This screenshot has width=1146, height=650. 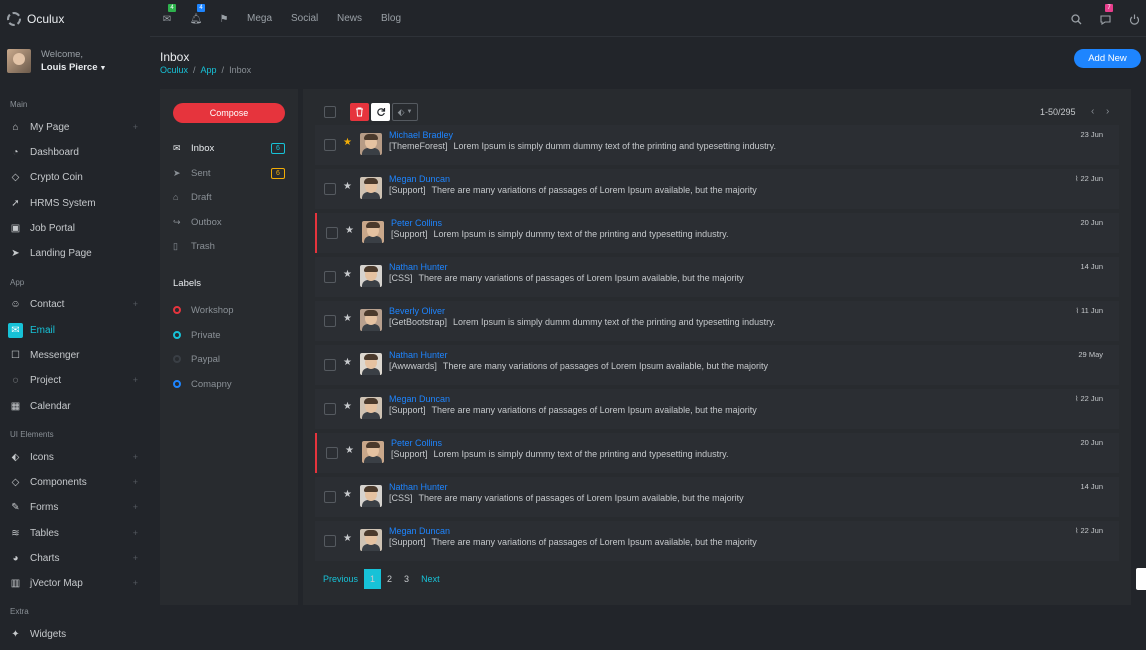 What do you see at coordinates (373, 579) in the screenshot?
I see `pagination-page-1: 1` at bounding box center [373, 579].